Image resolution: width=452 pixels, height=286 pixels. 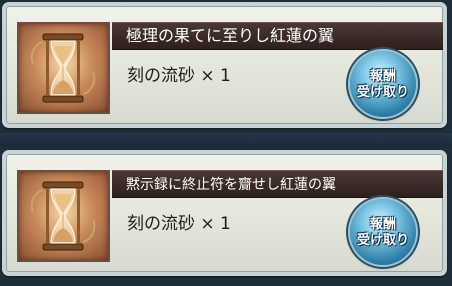 What do you see at coordinates (231, 185) in the screenshot?
I see `reward-title: 黙示録に終止符を齎せし紅蓮の翼` at bounding box center [231, 185].